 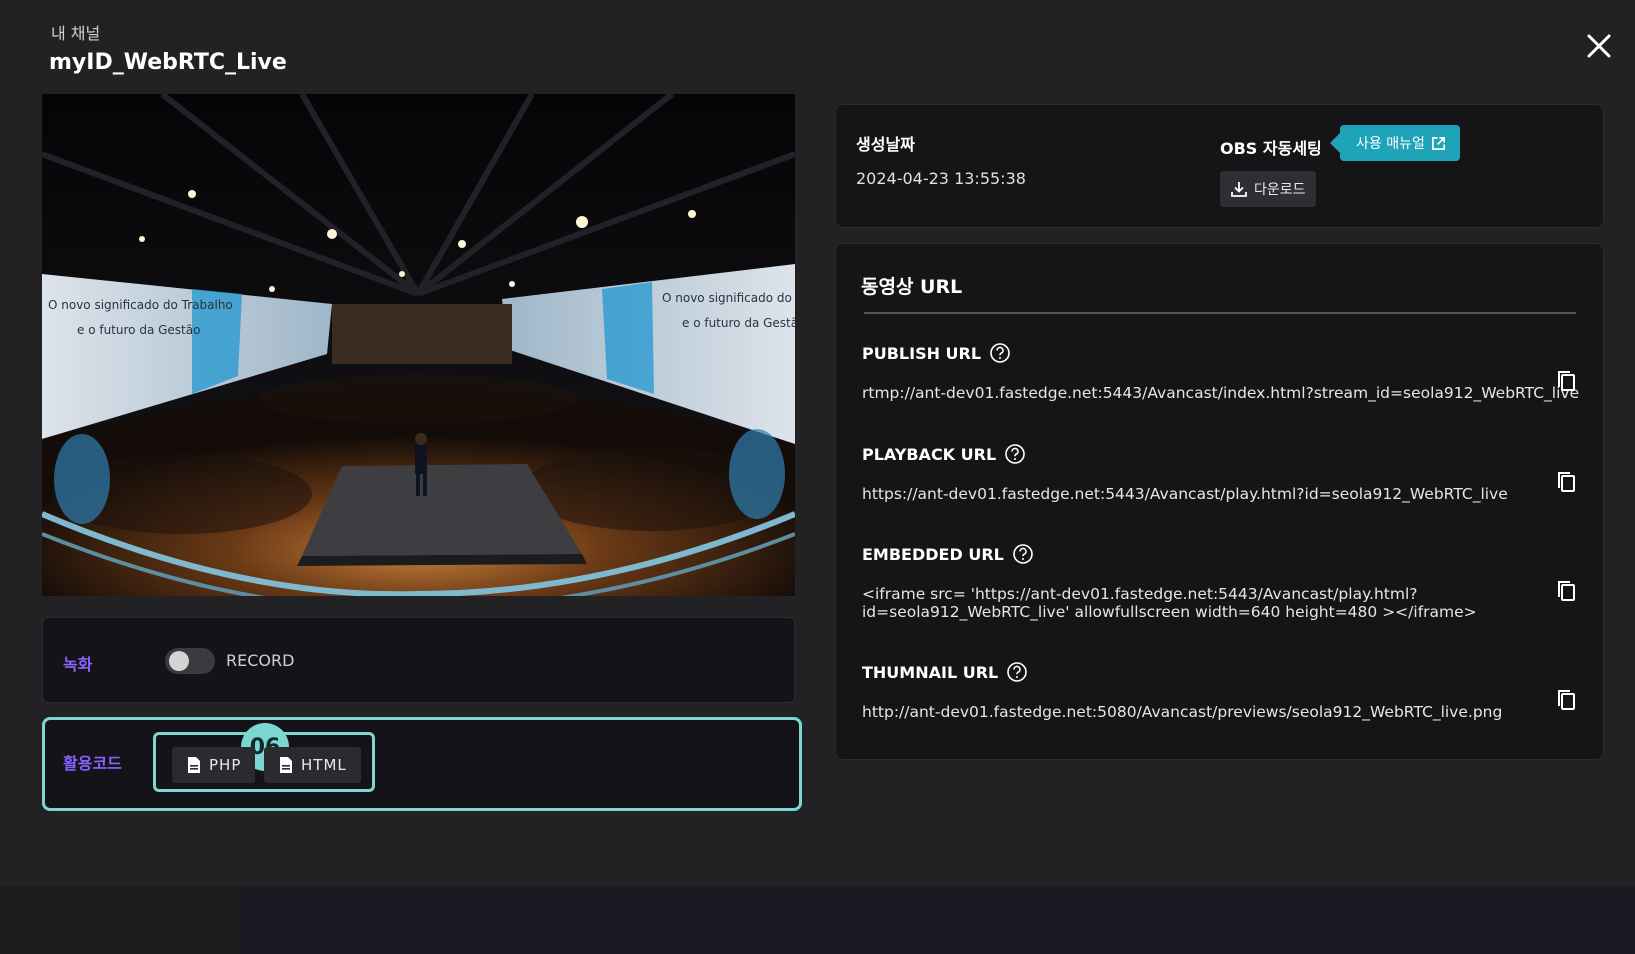 I want to click on divider, so click(x=1220, y=313).